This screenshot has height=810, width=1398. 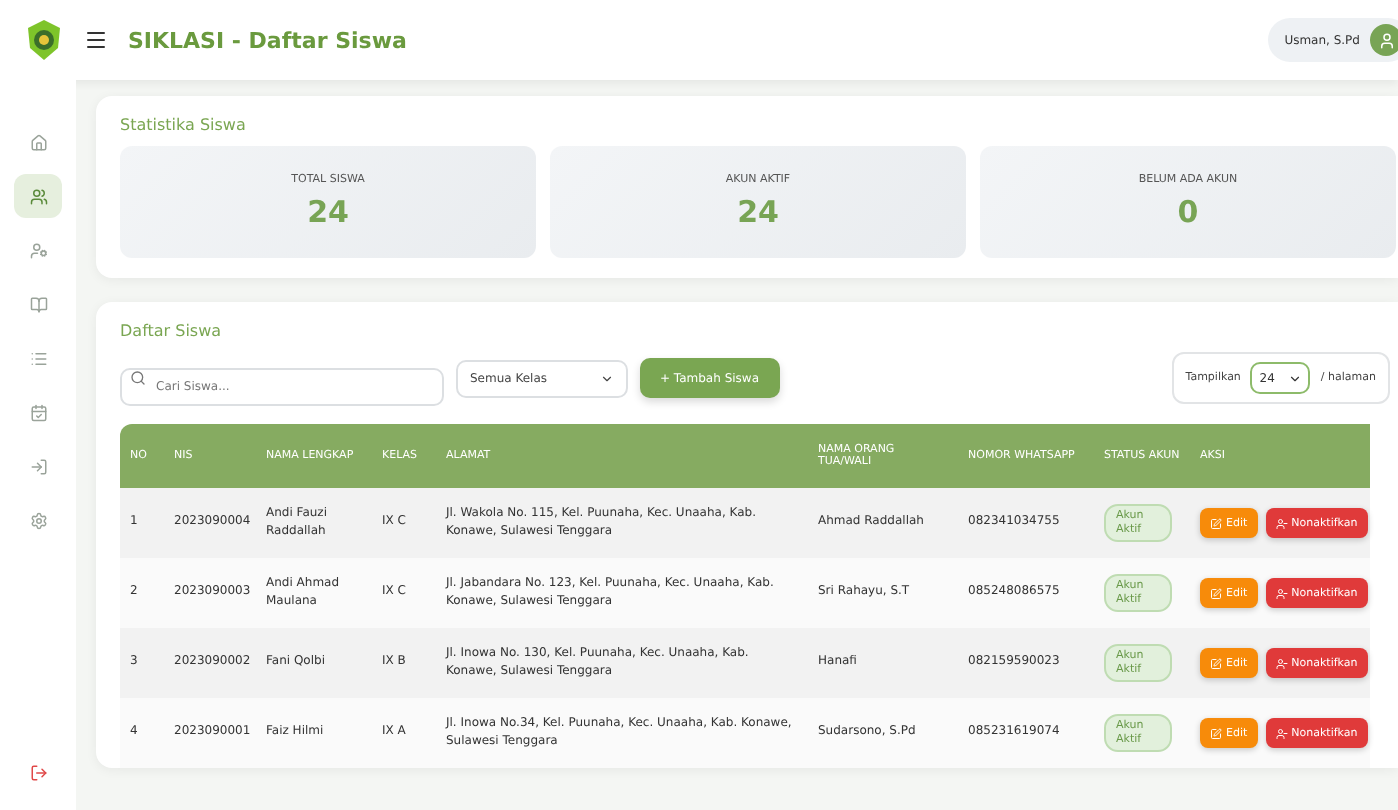 I want to click on section-title: Statistika Siswa, so click(x=184, y=125).